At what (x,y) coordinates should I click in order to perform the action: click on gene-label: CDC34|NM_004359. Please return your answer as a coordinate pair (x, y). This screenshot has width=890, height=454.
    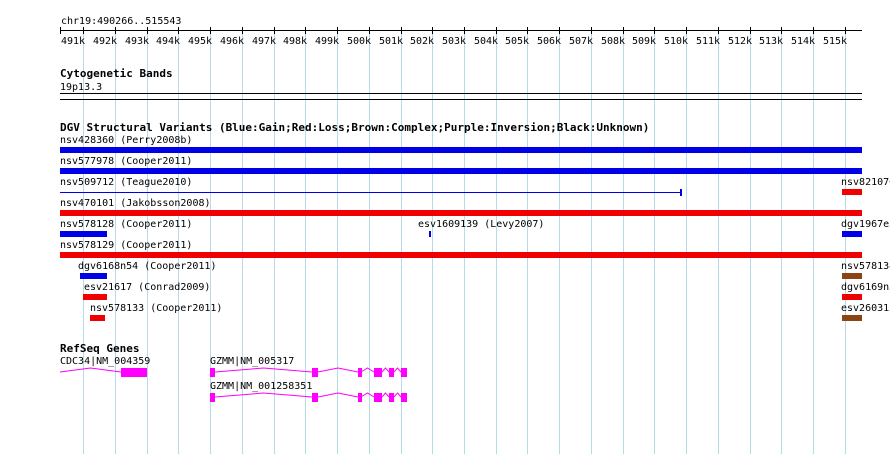
    Looking at the image, I should click on (105, 361).